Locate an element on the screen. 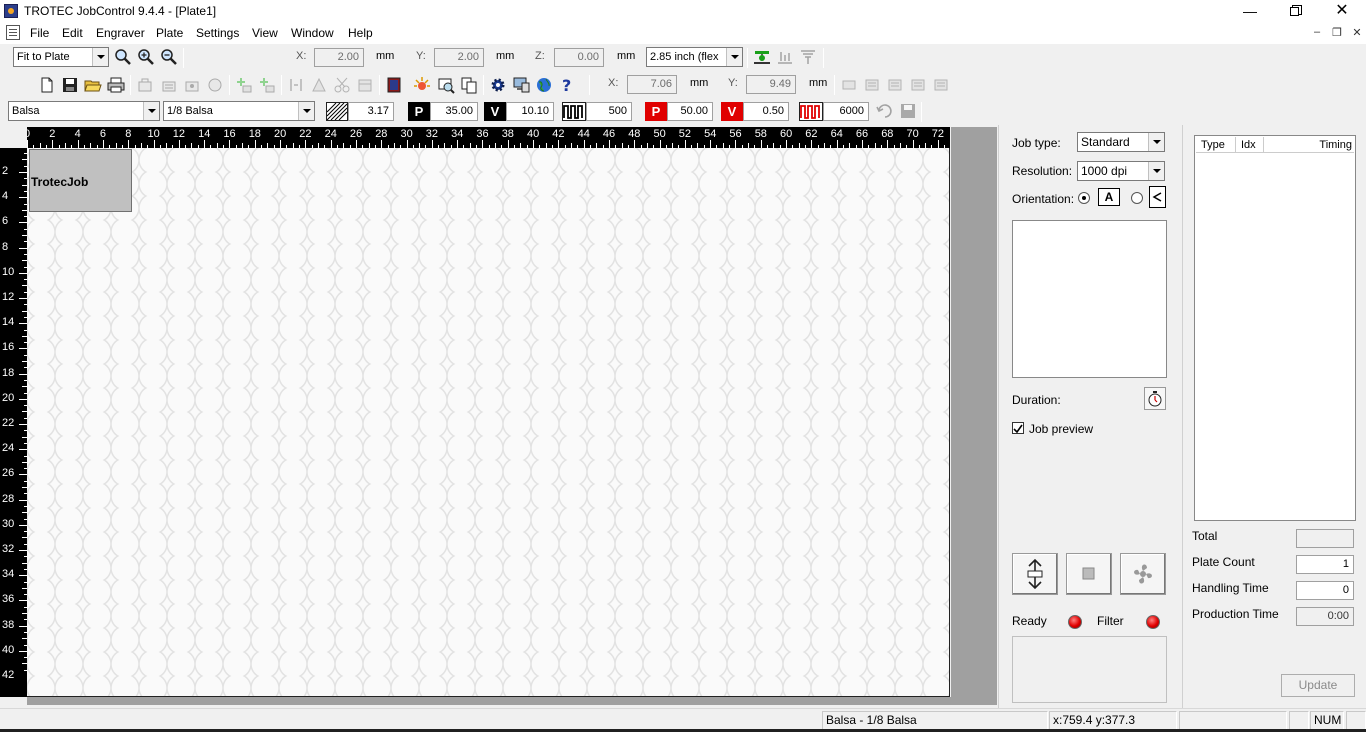  resolution-select: 1000 dpi is located at coordinates (1121, 171).